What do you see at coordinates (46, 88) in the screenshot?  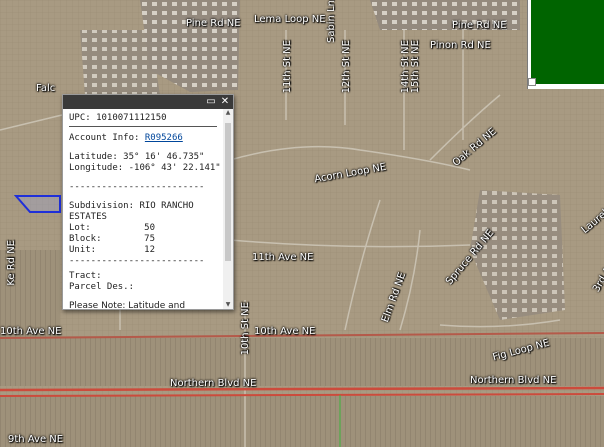 I see `road-label-falcon: Falc` at bounding box center [46, 88].